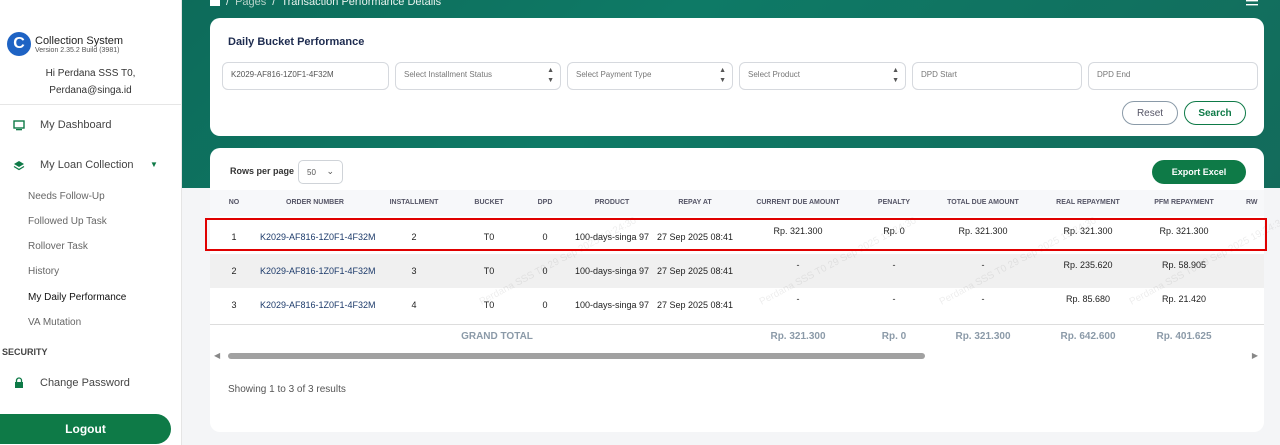  I want to click on rows-per-page-value: 50, so click(311, 172).